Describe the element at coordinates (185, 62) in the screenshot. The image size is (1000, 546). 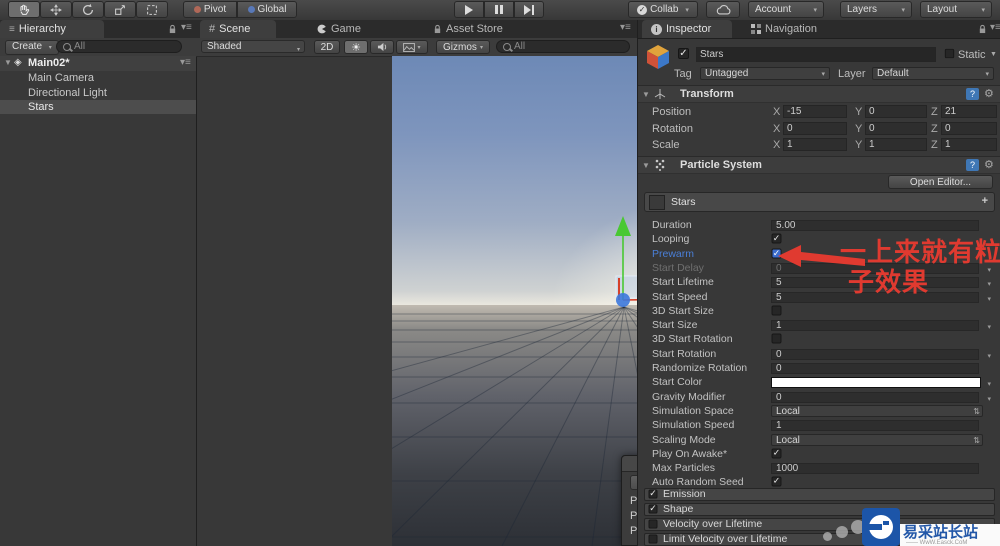
I see `scene-menu-icon: ▾≡` at that location.